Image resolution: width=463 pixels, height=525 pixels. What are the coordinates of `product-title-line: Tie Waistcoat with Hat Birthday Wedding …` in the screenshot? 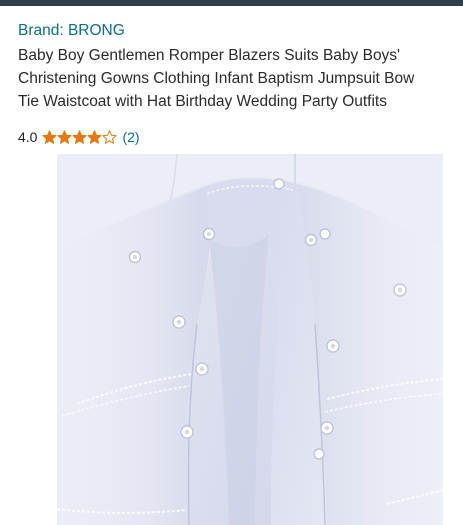 It's located at (202, 101).